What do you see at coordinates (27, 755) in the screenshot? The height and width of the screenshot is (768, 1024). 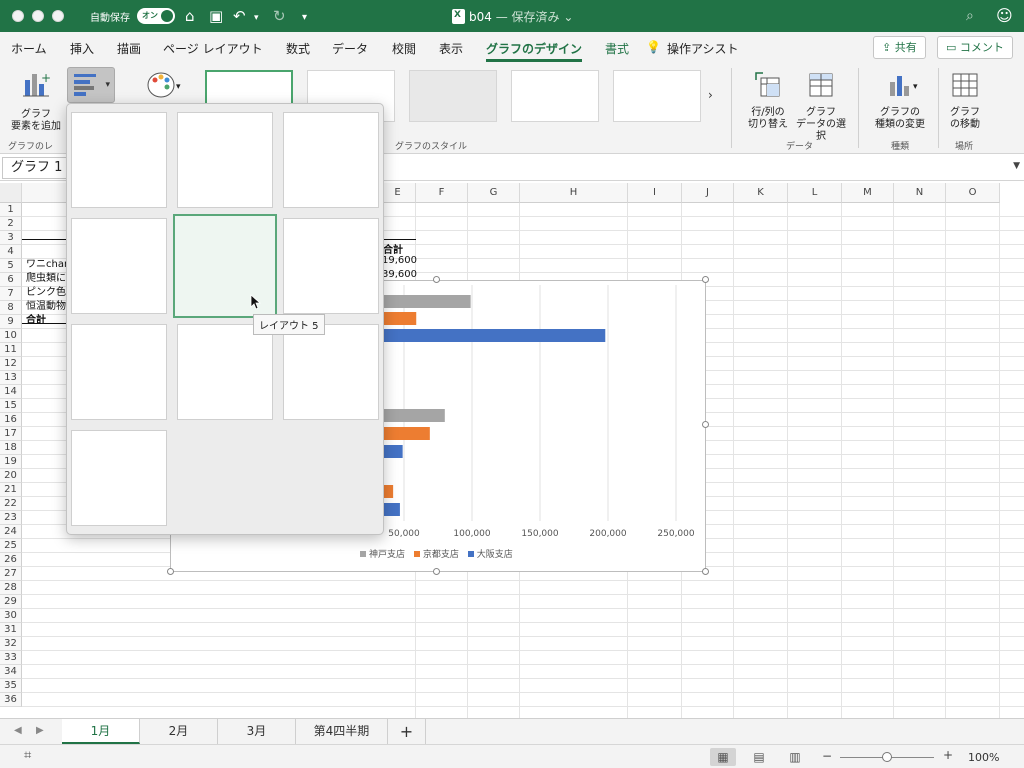 I see `macro-record-icon: ⌗` at bounding box center [27, 755].